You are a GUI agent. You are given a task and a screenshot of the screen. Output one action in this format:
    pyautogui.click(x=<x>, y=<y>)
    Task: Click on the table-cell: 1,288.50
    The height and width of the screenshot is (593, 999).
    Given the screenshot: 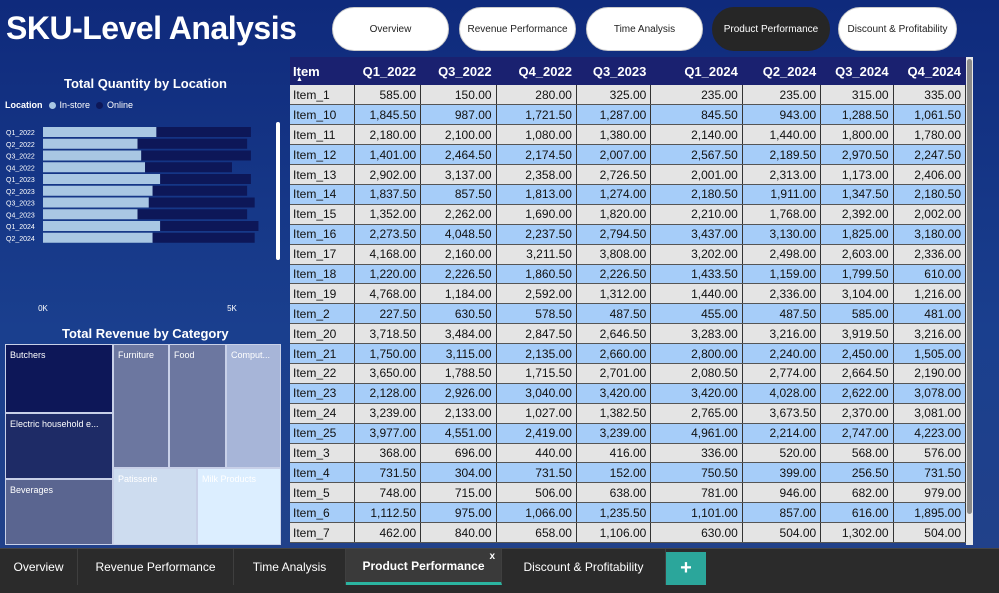 What is the action you would take?
    pyautogui.click(x=857, y=115)
    